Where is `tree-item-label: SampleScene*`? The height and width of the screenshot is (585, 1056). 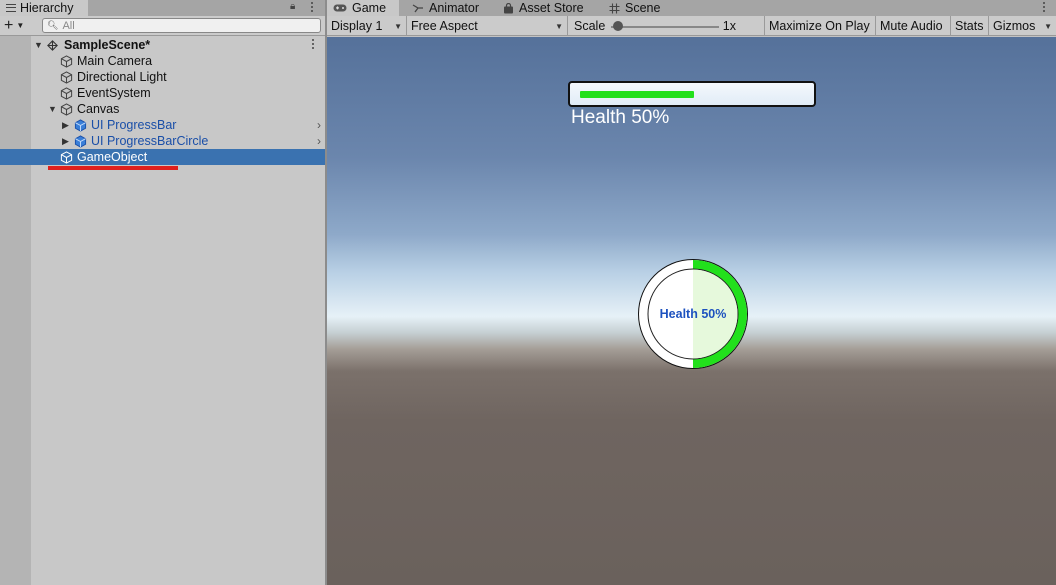 tree-item-label: SampleScene* is located at coordinates (107, 45).